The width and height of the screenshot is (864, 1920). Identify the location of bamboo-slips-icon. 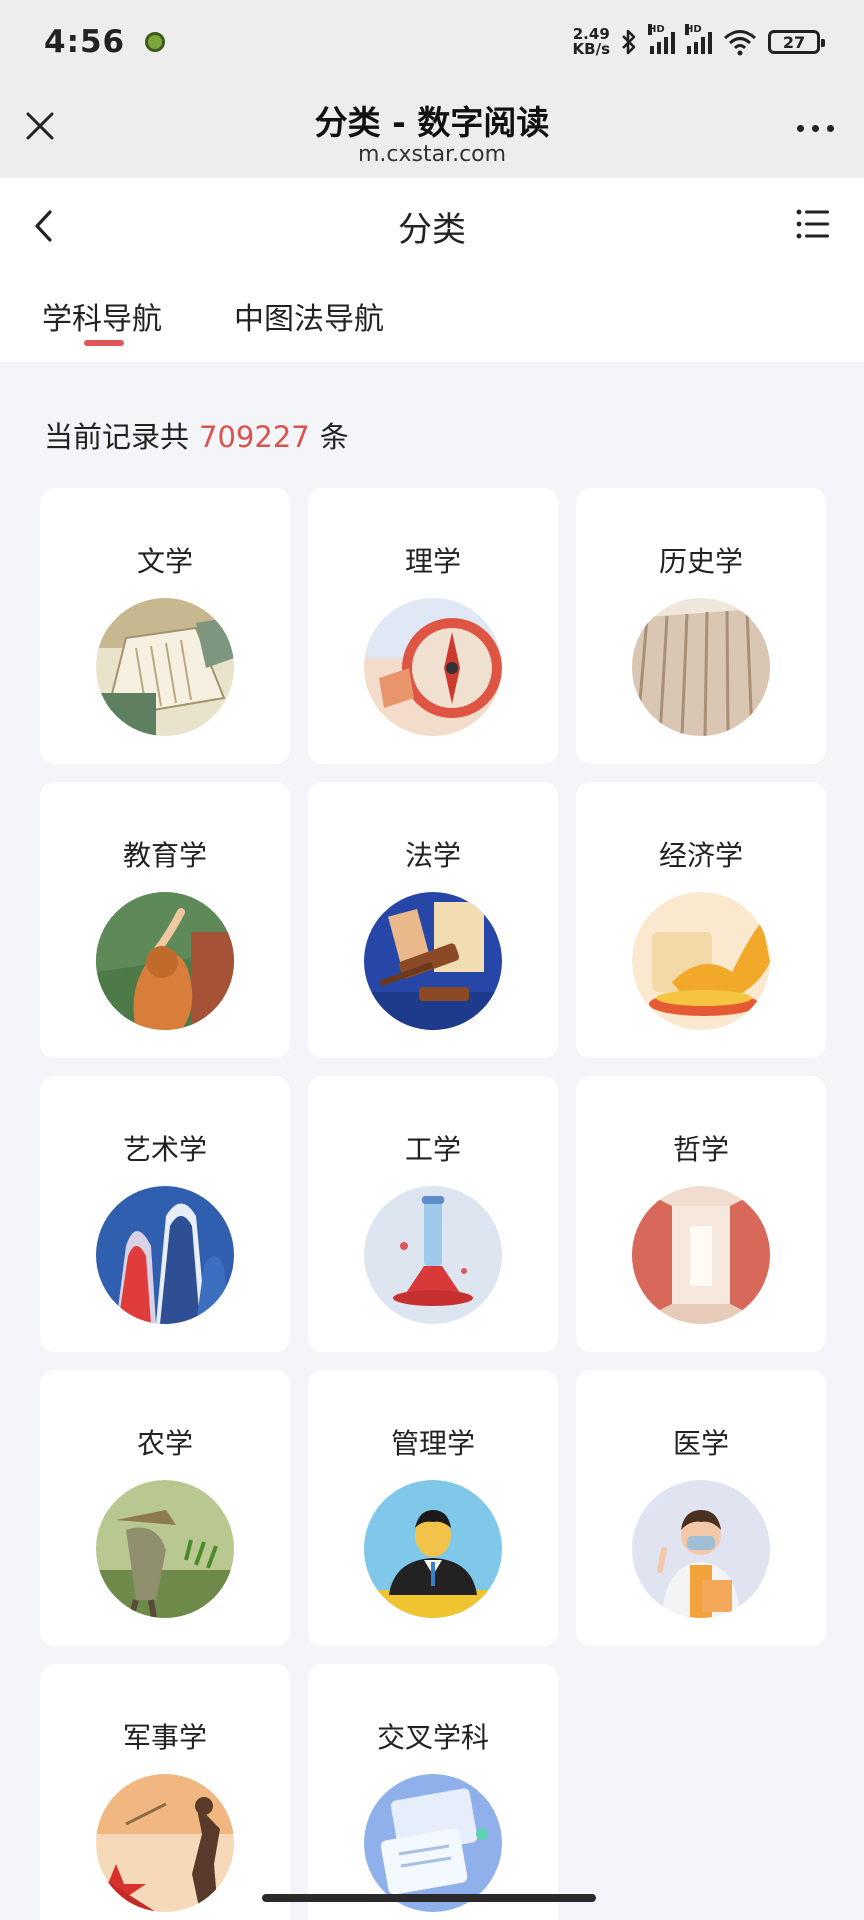
(701, 667).